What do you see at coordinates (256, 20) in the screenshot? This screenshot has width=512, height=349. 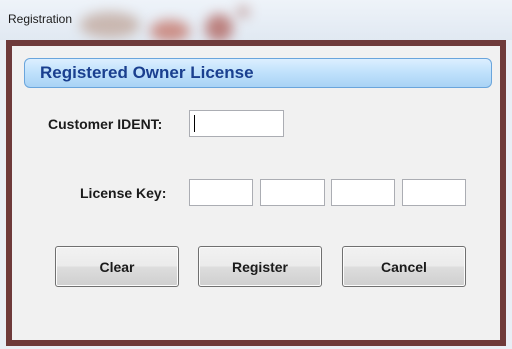 I see `title-bar: Registration` at bounding box center [256, 20].